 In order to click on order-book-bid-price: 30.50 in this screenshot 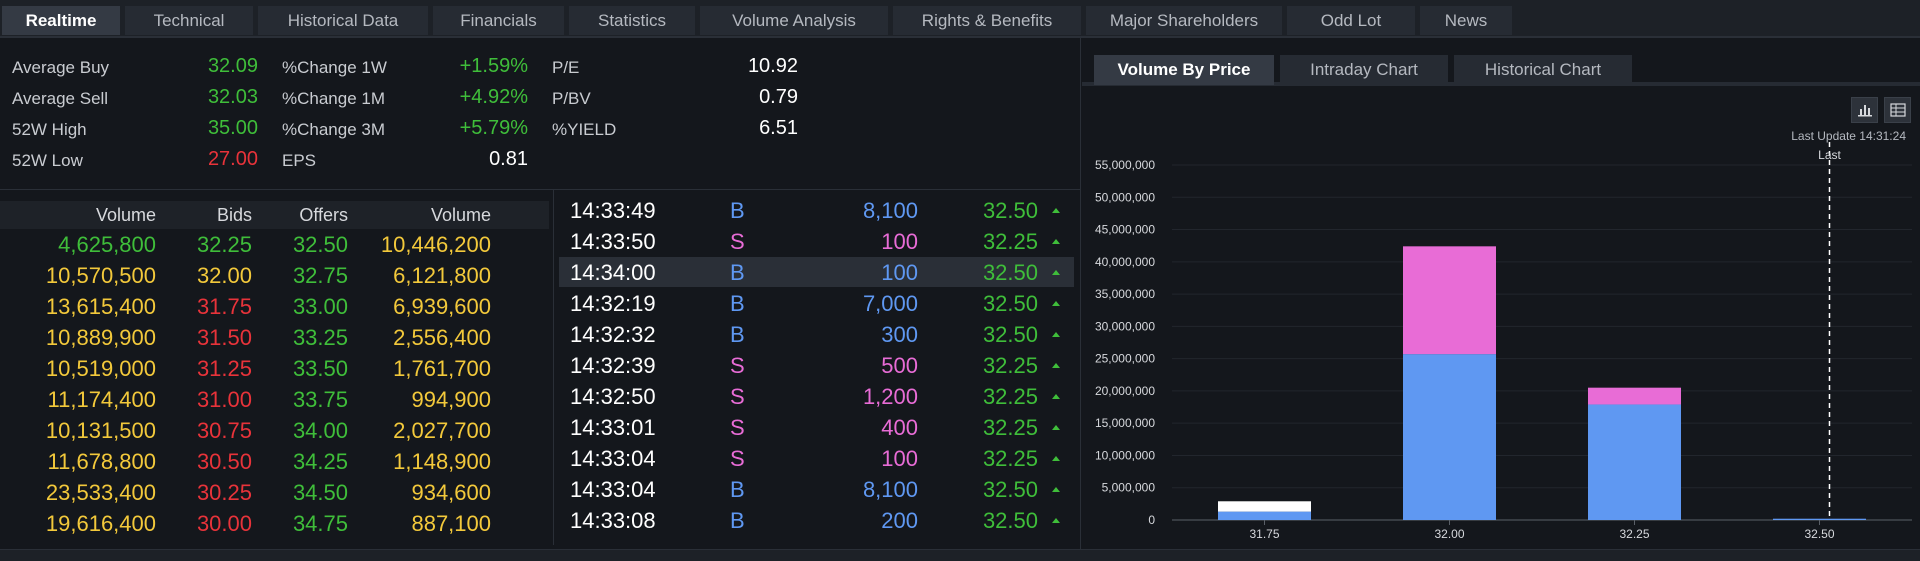, I will do `click(224, 461)`.